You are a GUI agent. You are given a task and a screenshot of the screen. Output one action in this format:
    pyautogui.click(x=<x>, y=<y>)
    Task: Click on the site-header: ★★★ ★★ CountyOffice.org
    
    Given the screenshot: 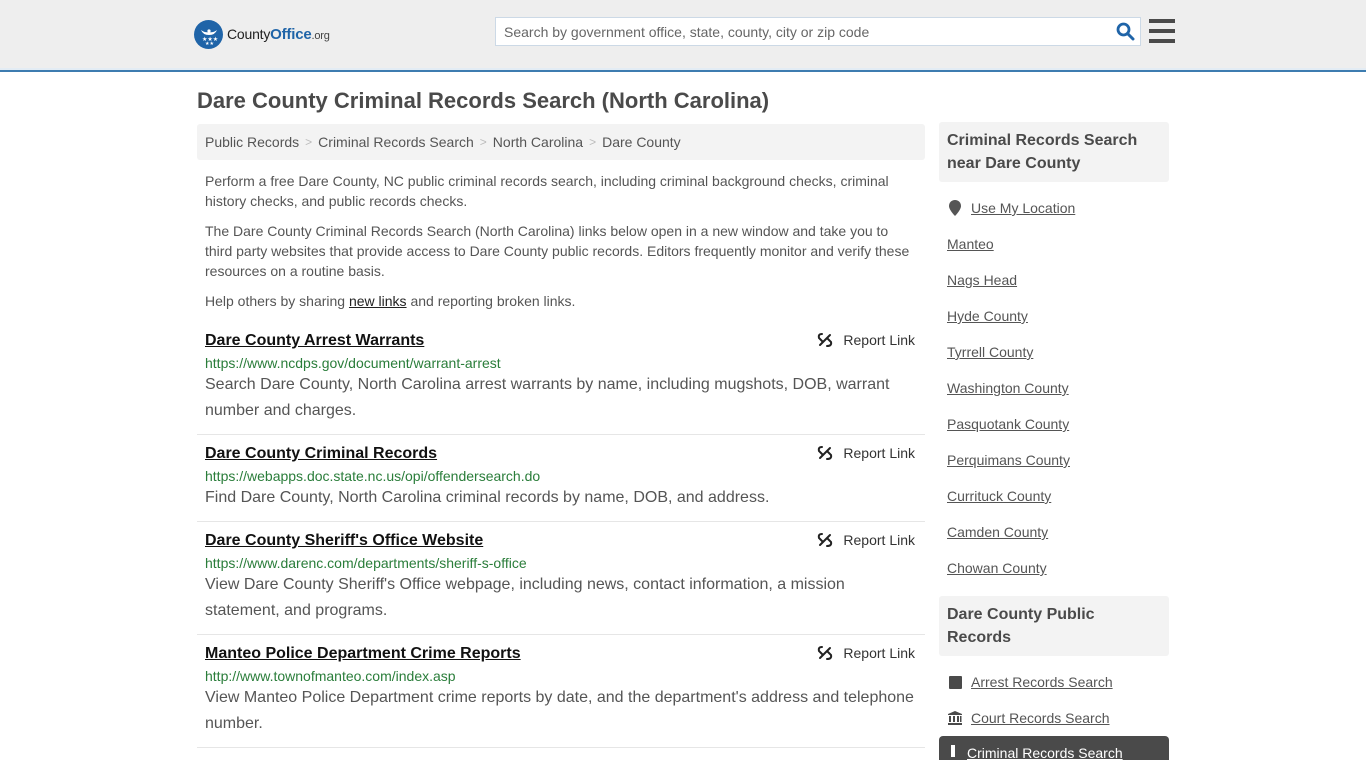 What is the action you would take?
    pyautogui.click(x=683, y=36)
    